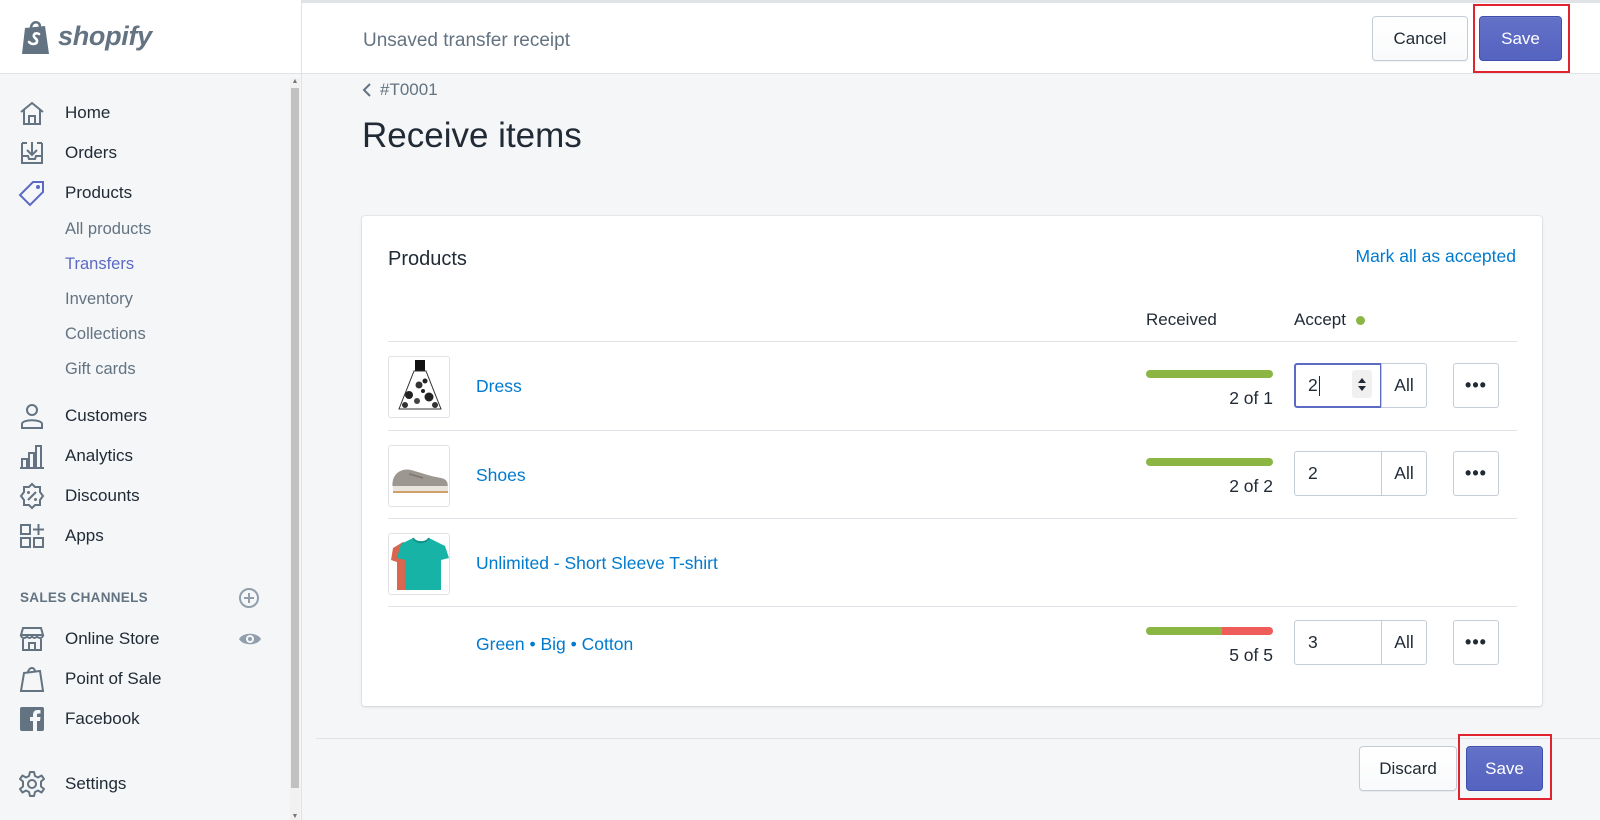 Image resolution: width=1600 pixels, height=820 pixels. Describe the element at coordinates (295, 816) in the screenshot. I see `scroll-down-arrow-icon: ▼` at that location.